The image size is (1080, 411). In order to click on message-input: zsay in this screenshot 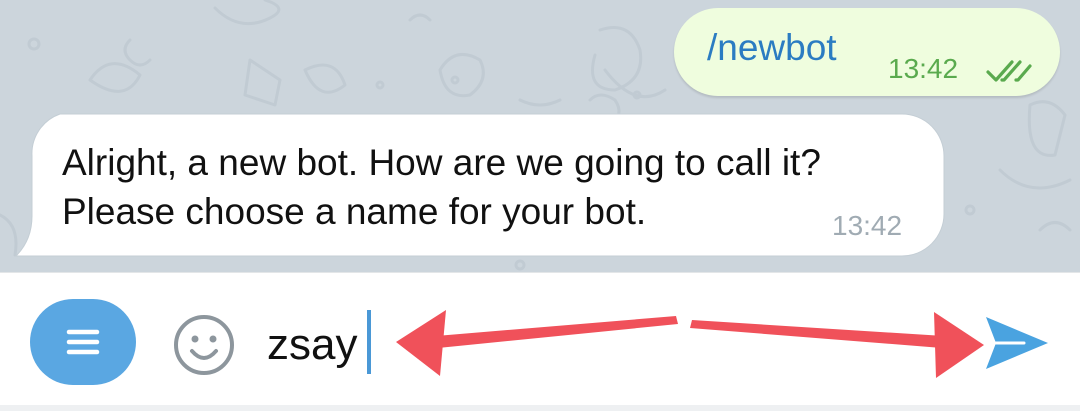, I will do `click(312, 345)`.